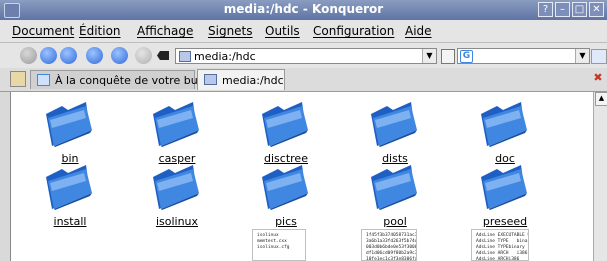 Image resolution: width=607 pixels, height=261 pixels. What do you see at coordinates (143, 55) in the screenshot?
I see `stop-icon` at bounding box center [143, 55].